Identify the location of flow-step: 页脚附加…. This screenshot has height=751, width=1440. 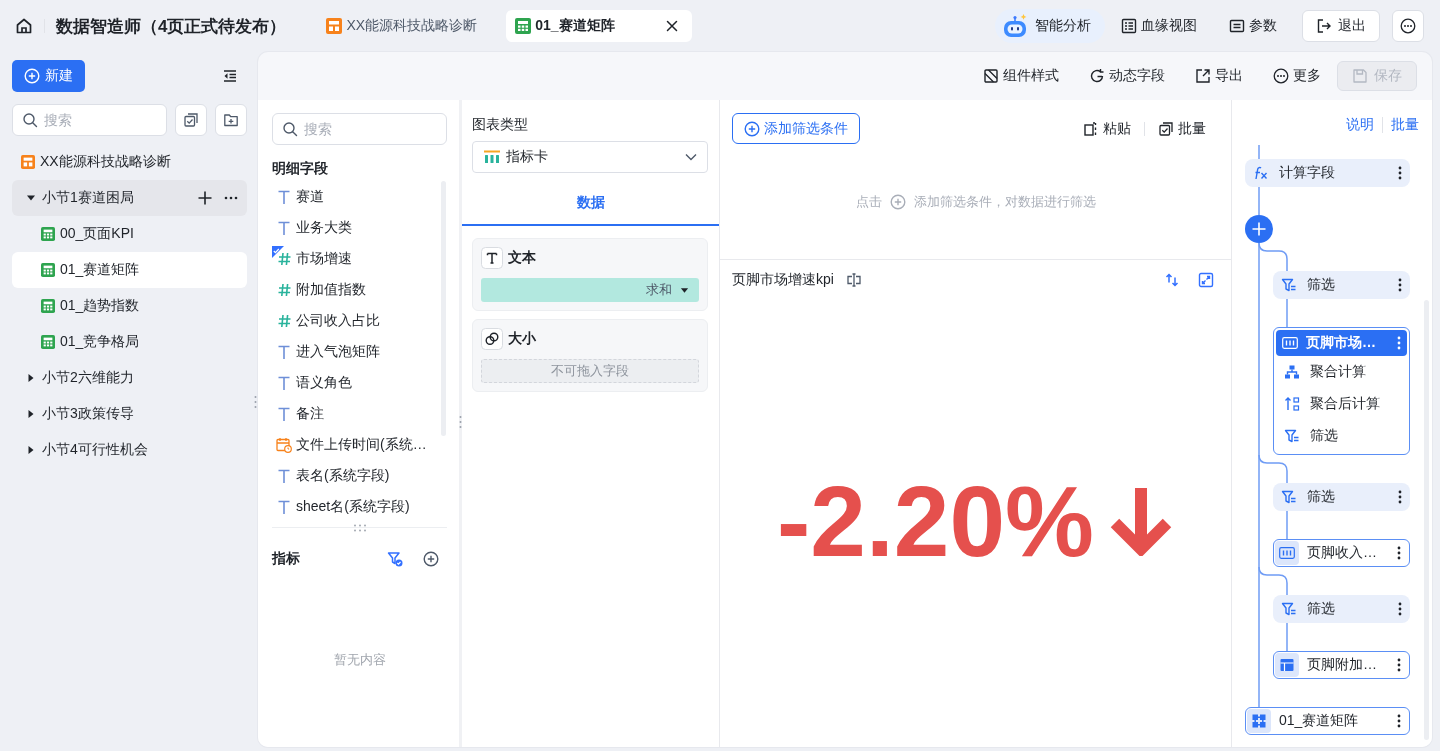
(1341, 665).